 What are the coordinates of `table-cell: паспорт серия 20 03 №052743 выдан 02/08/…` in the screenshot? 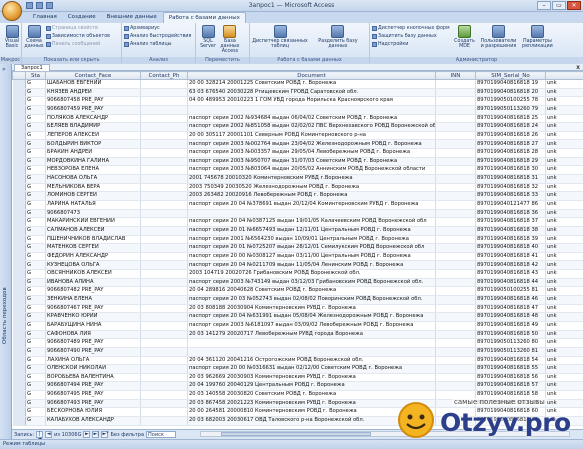 It's located at (311, 300).